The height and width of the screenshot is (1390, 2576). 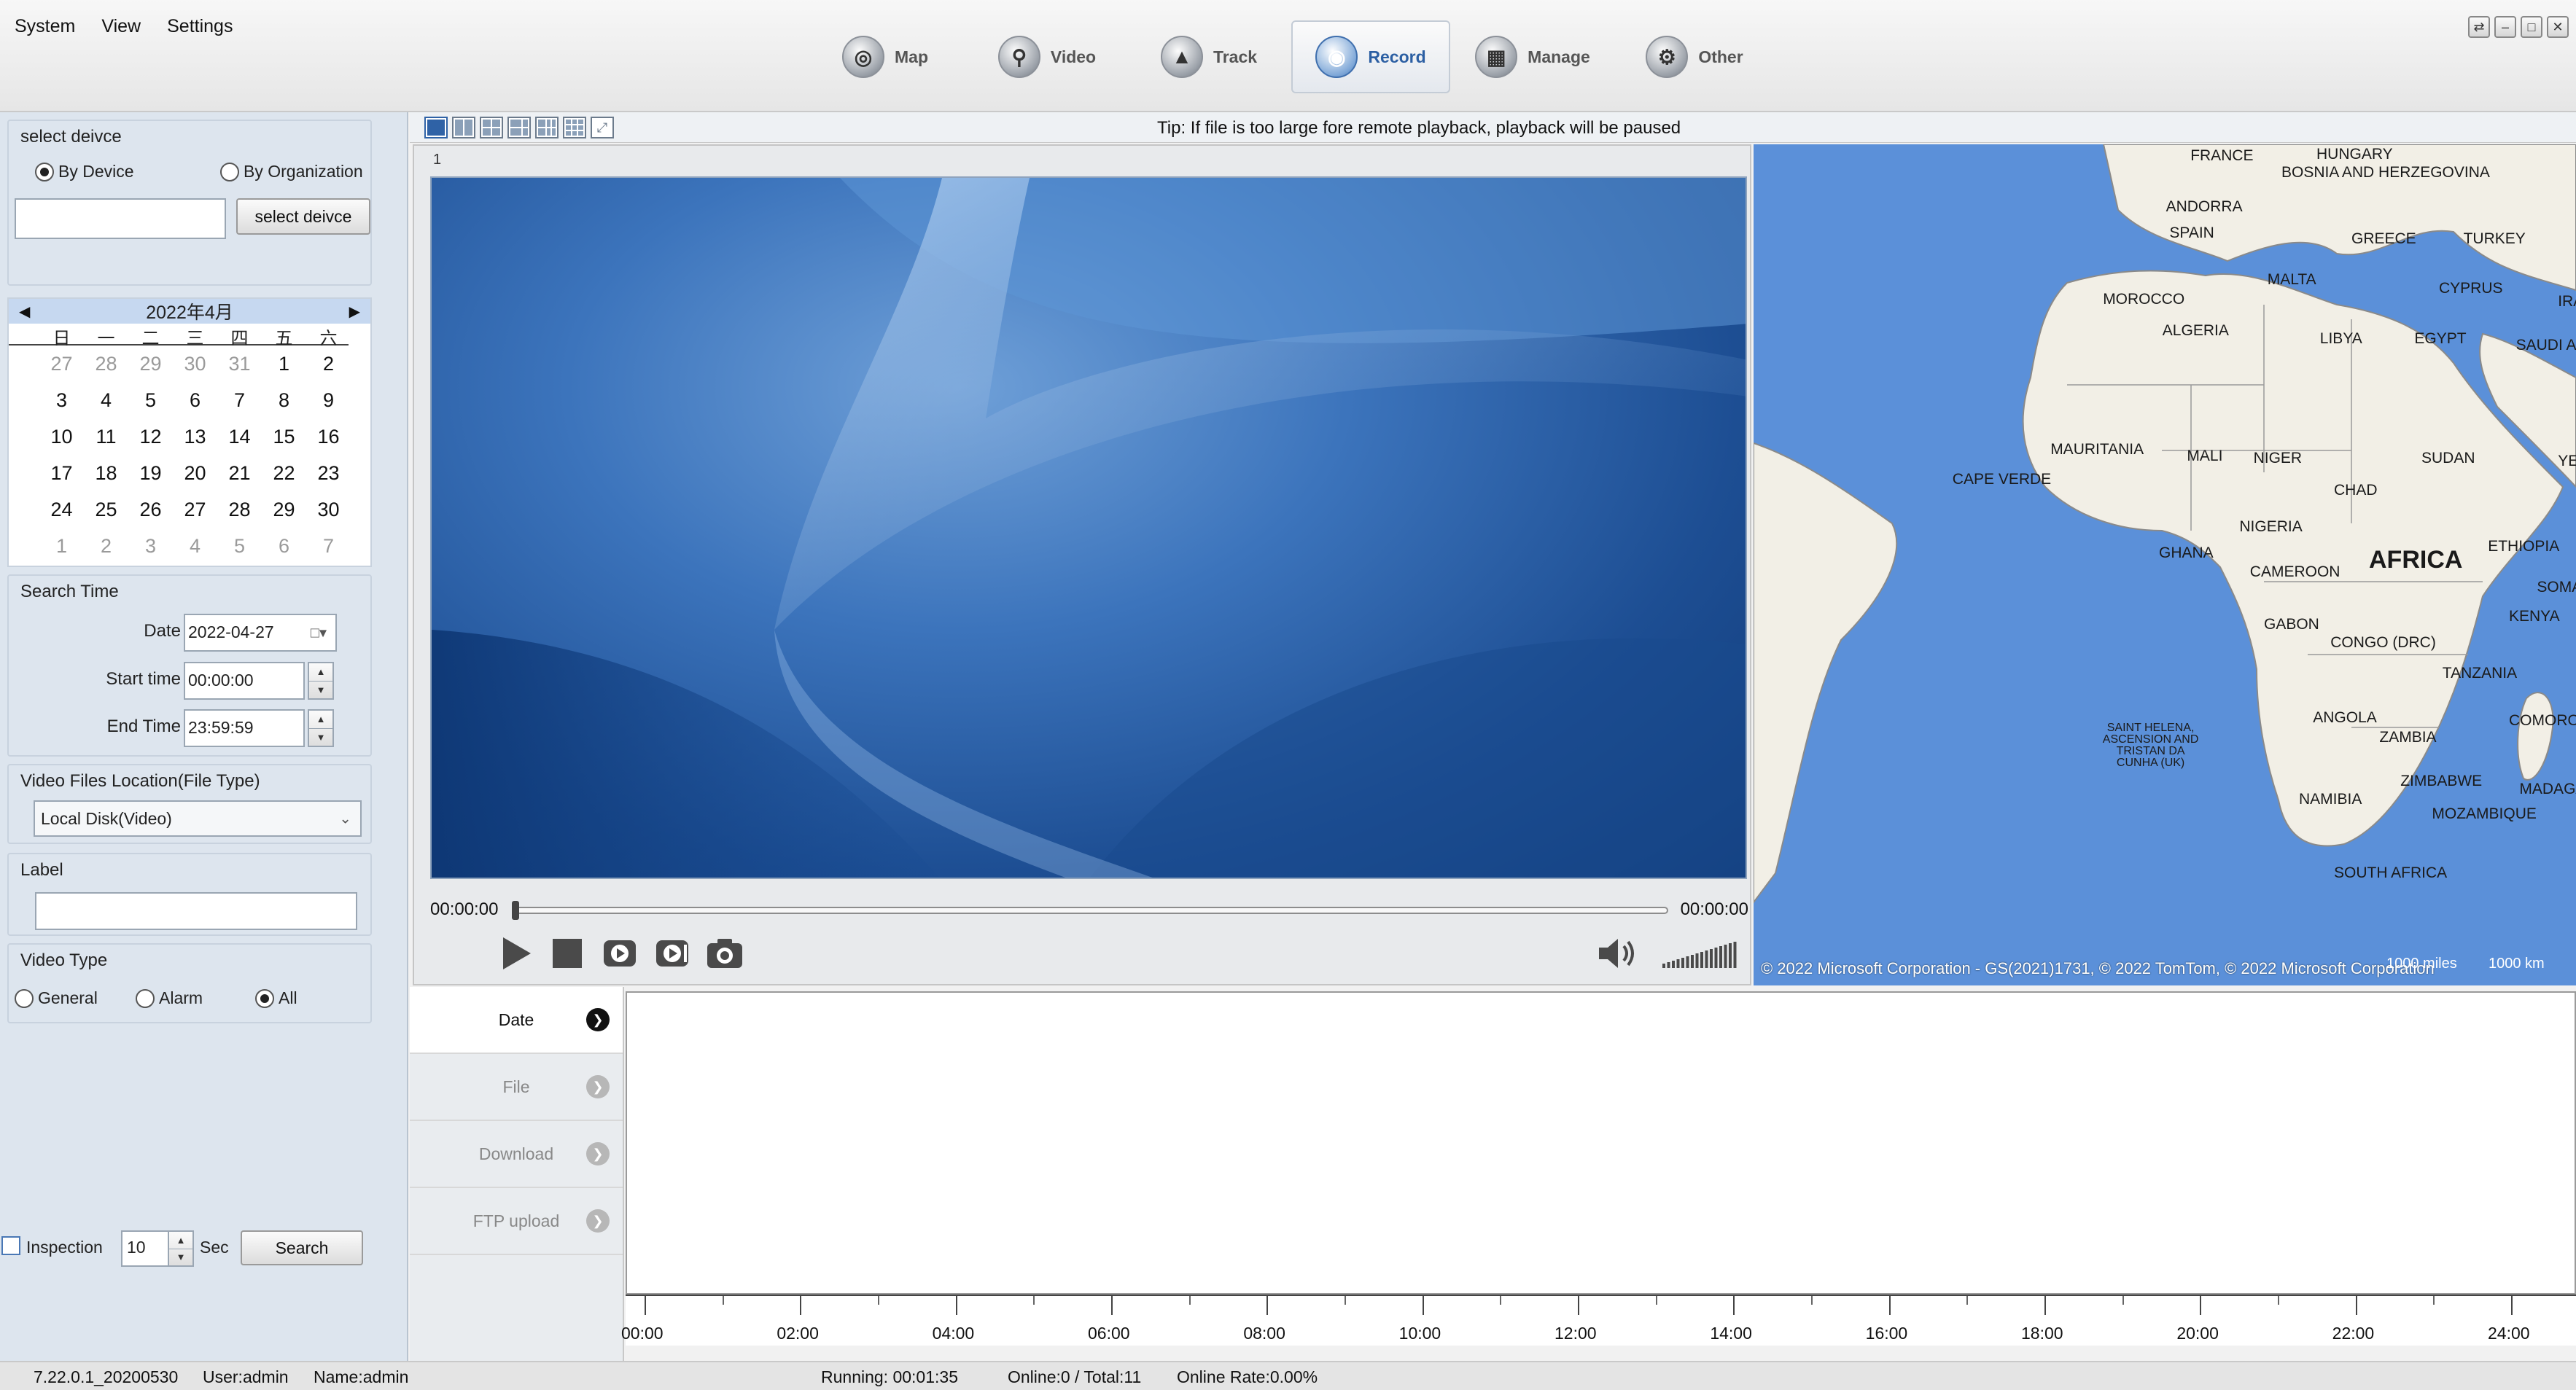 What do you see at coordinates (84, 171) in the screenshot?
I see `by-device-radio: By Device` at bounding box center [84, 171].